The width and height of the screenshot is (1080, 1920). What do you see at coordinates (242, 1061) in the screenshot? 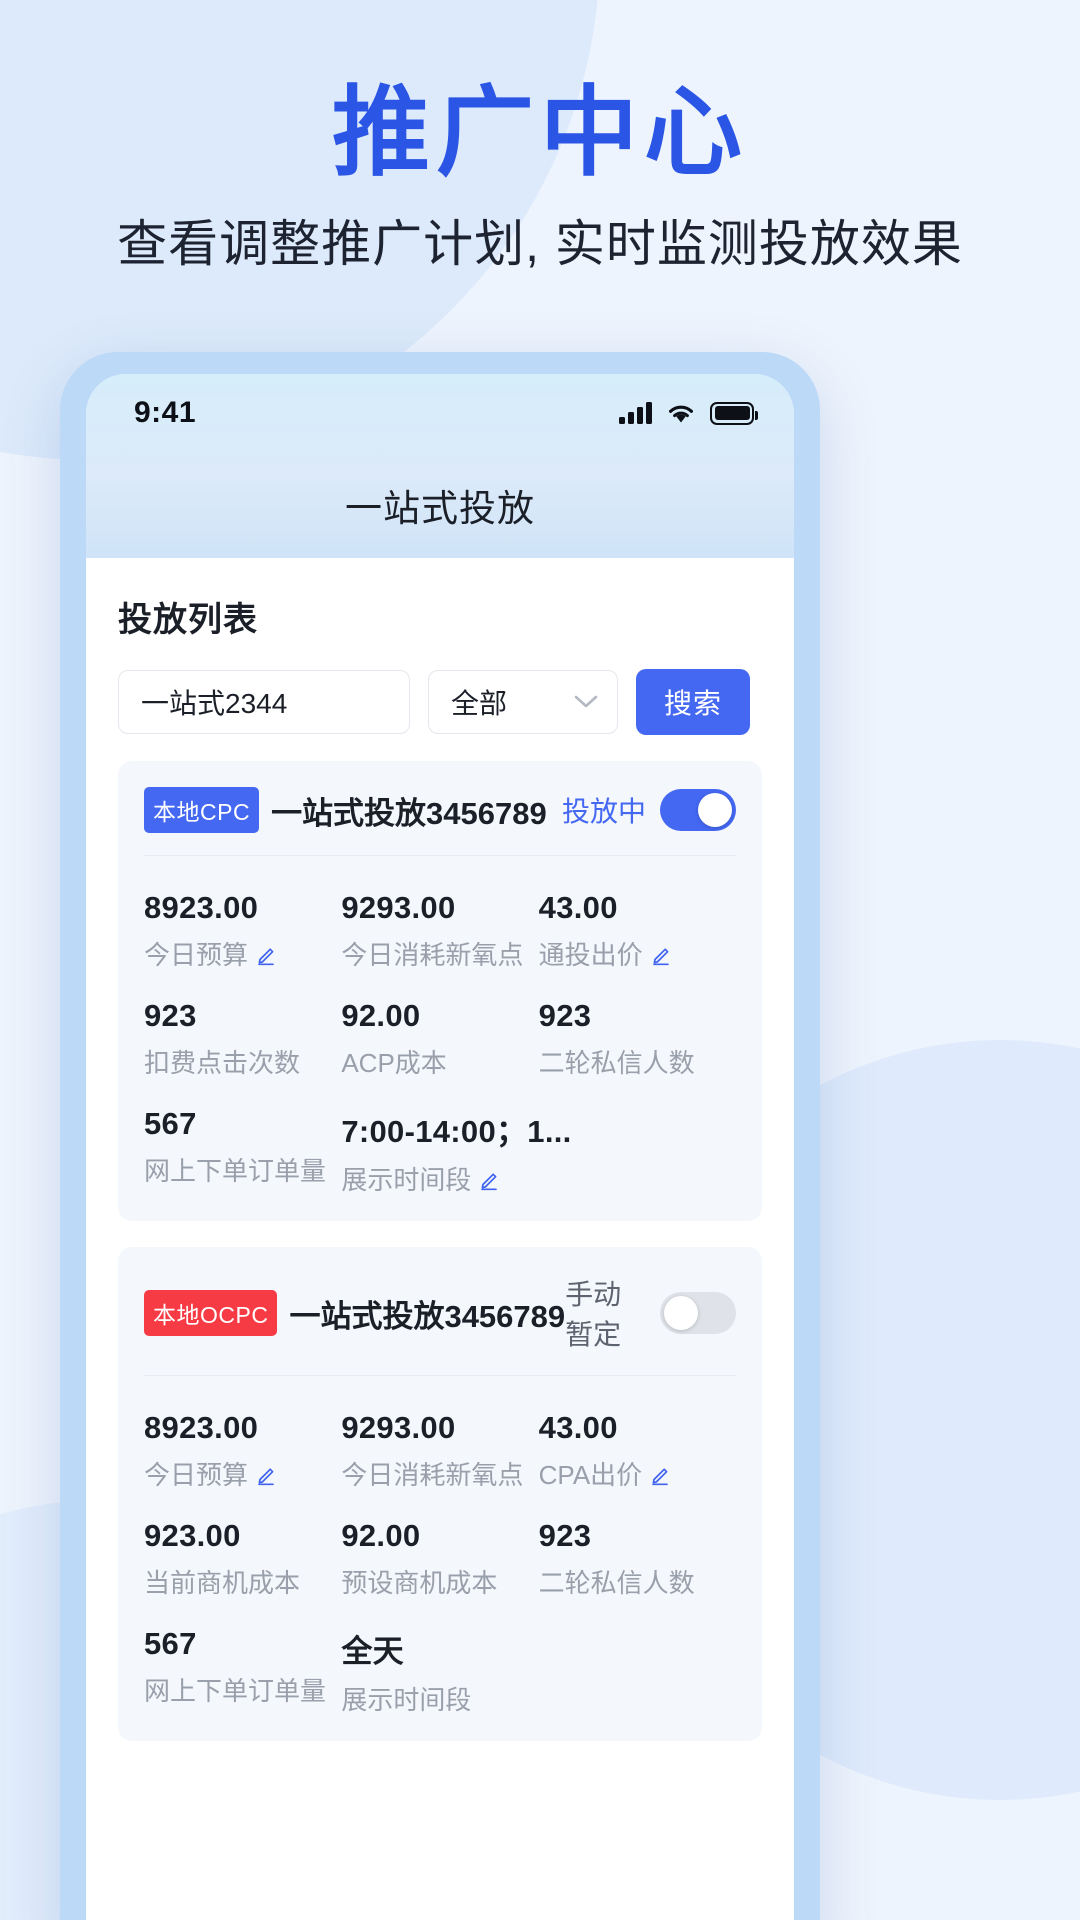
I see `stat-label-row: 扣费点击次数` at bounding box center [242, 1061].